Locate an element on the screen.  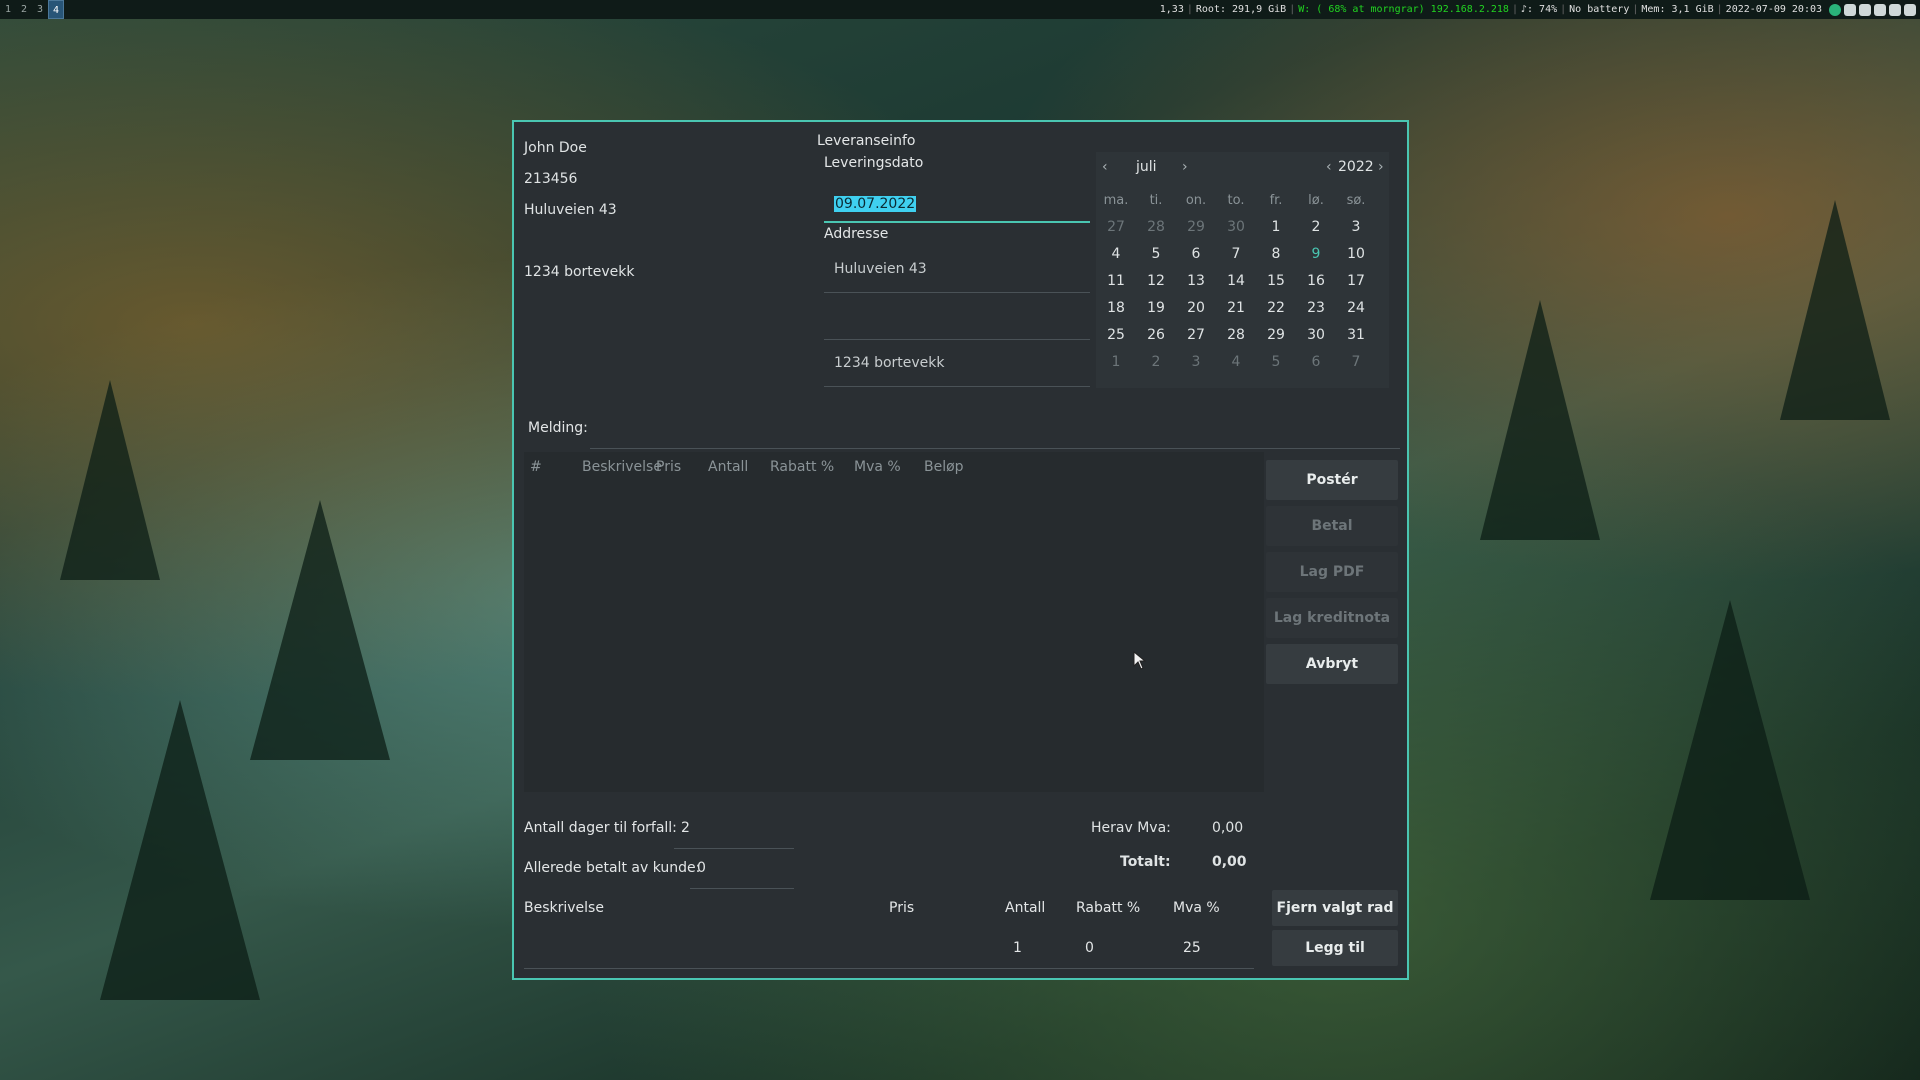
workspace-3: 3 is located at coordinates (40, 9).